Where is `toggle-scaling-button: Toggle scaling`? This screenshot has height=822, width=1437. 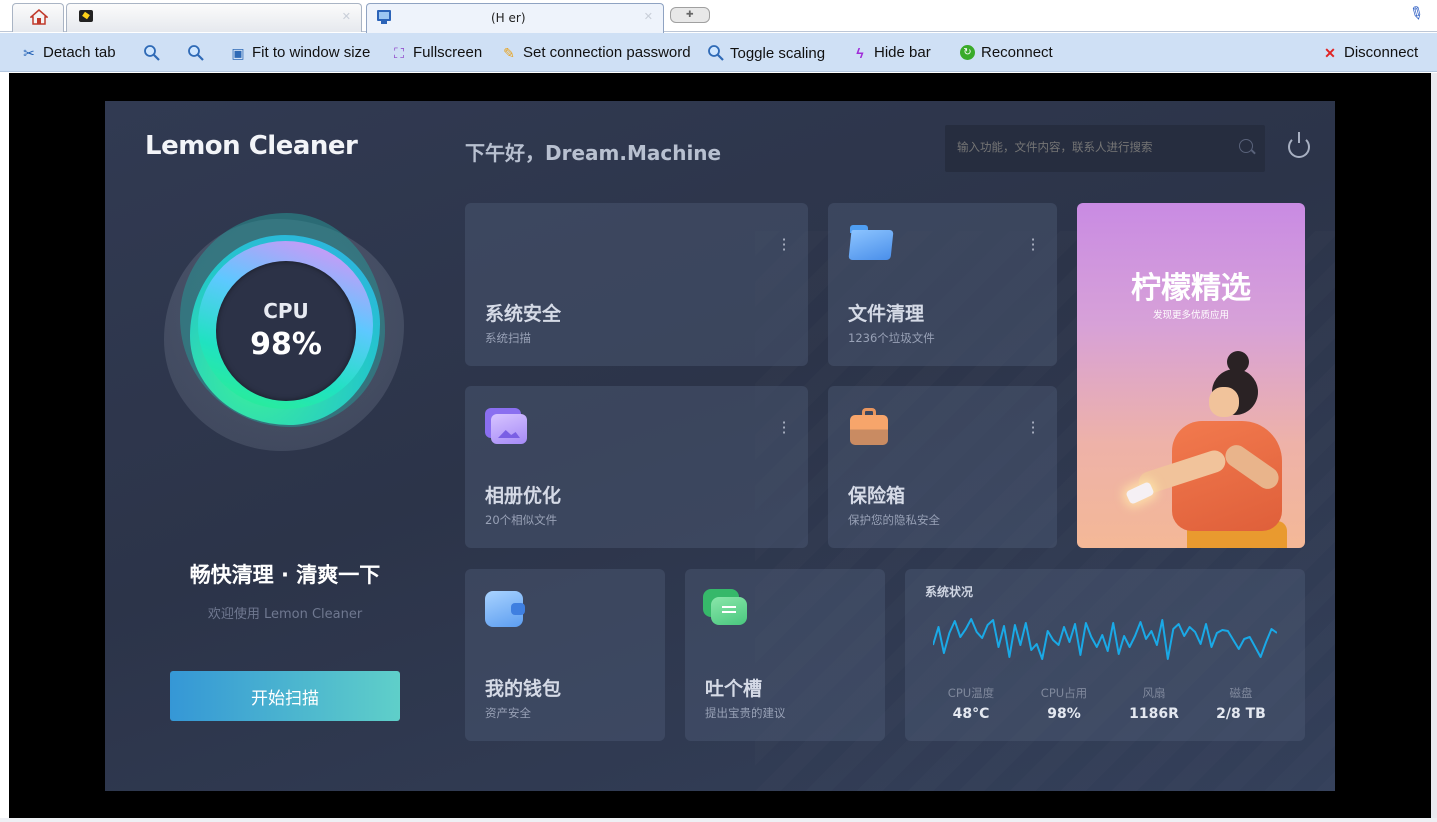 toggle-scaling-button: Toggle scaling is located at coordinates (766, 53).